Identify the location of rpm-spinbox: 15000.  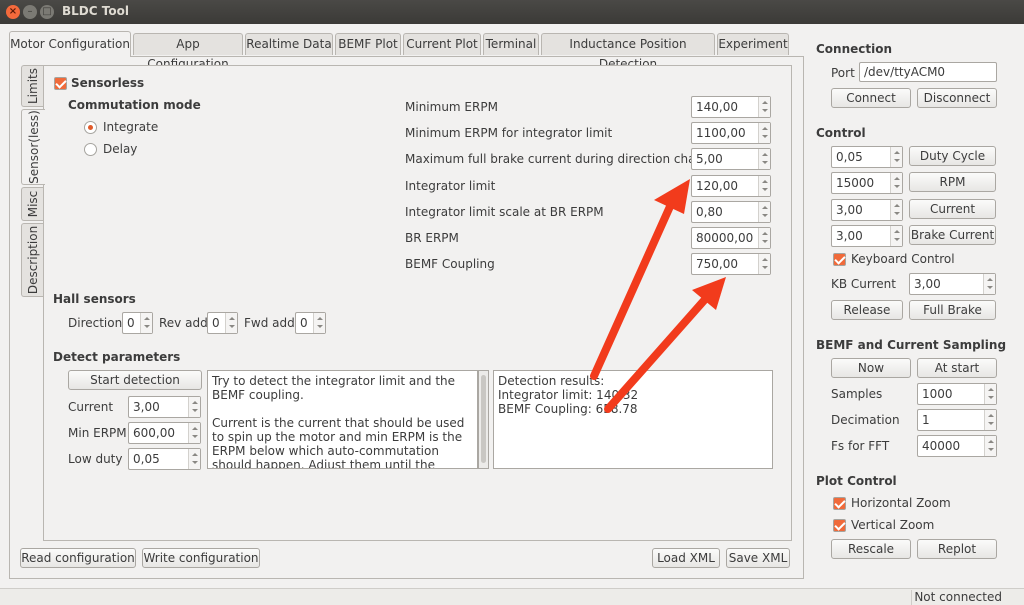
(867, 183).